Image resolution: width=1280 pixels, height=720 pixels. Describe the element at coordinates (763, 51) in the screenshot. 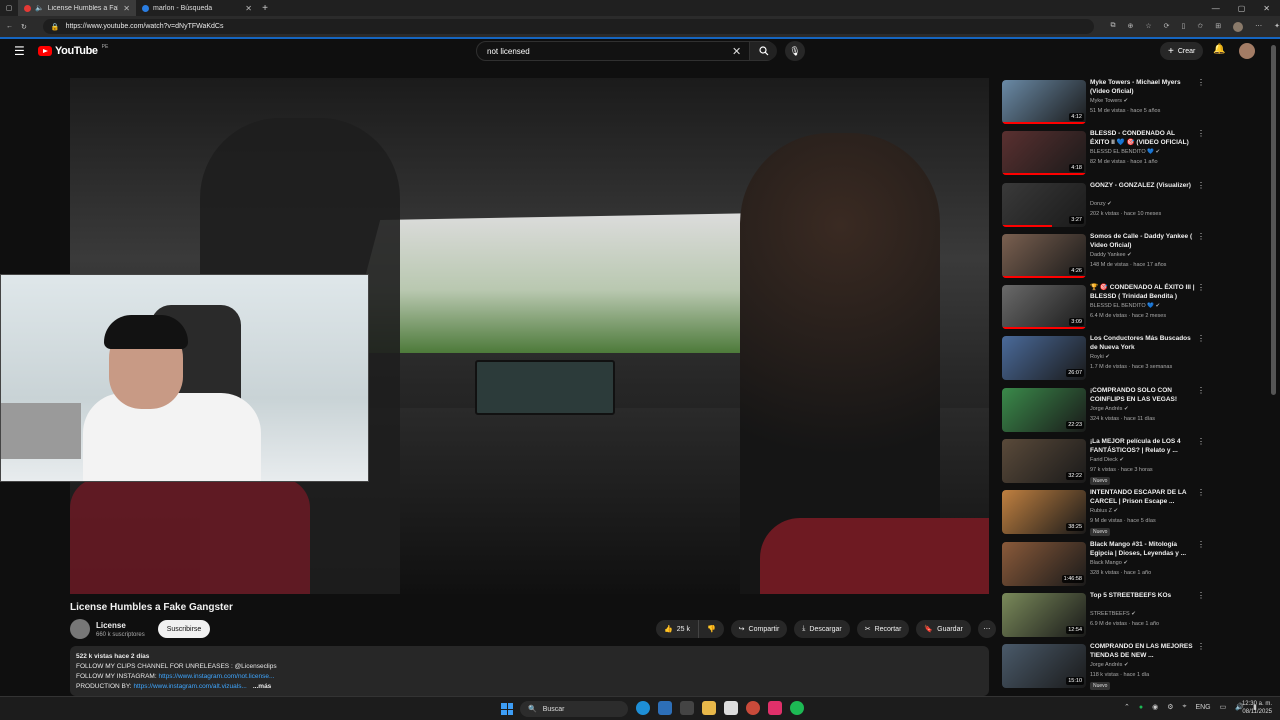

I see `search-button` at that location.